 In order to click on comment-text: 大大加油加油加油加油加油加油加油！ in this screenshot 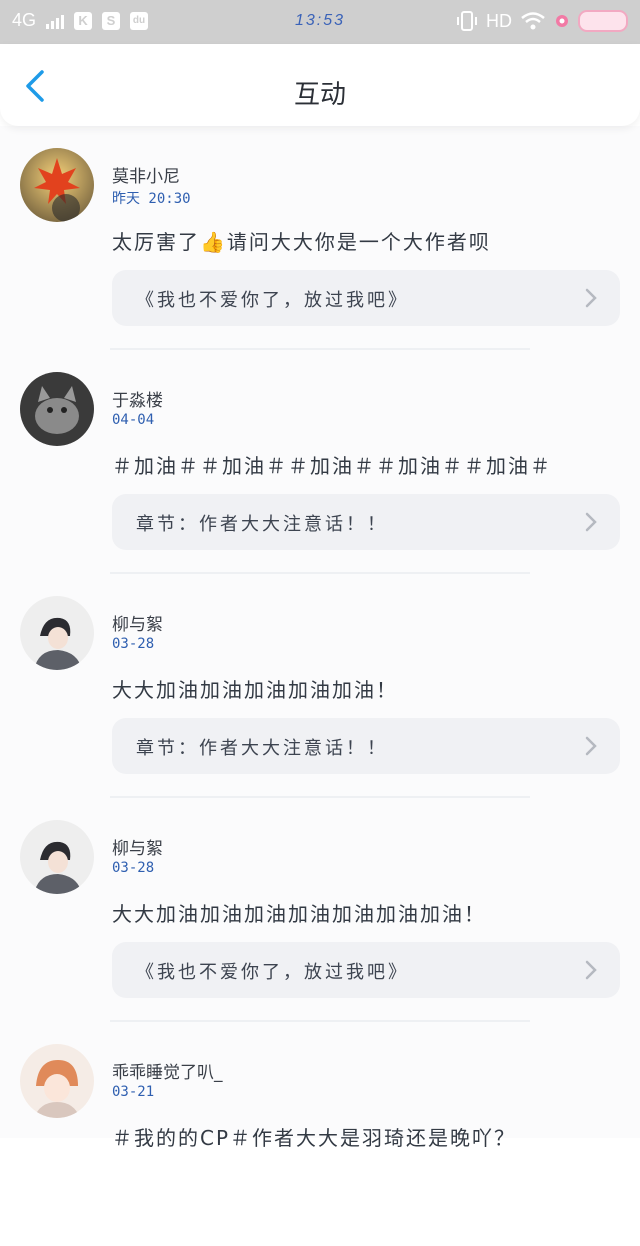, I will do `click(299, 914)`.